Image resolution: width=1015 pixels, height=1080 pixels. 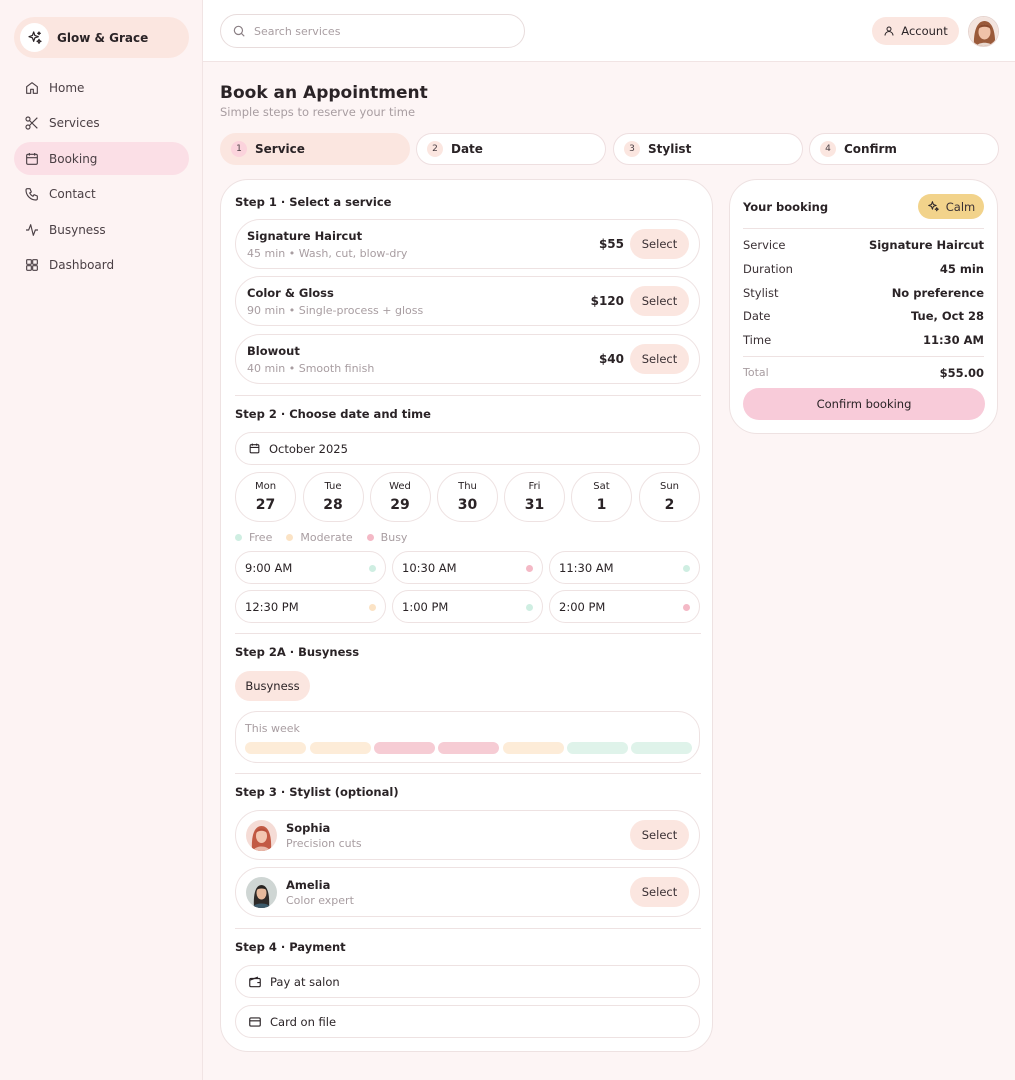 I want to click on sparkle-icon, so click(x=936, y=206).